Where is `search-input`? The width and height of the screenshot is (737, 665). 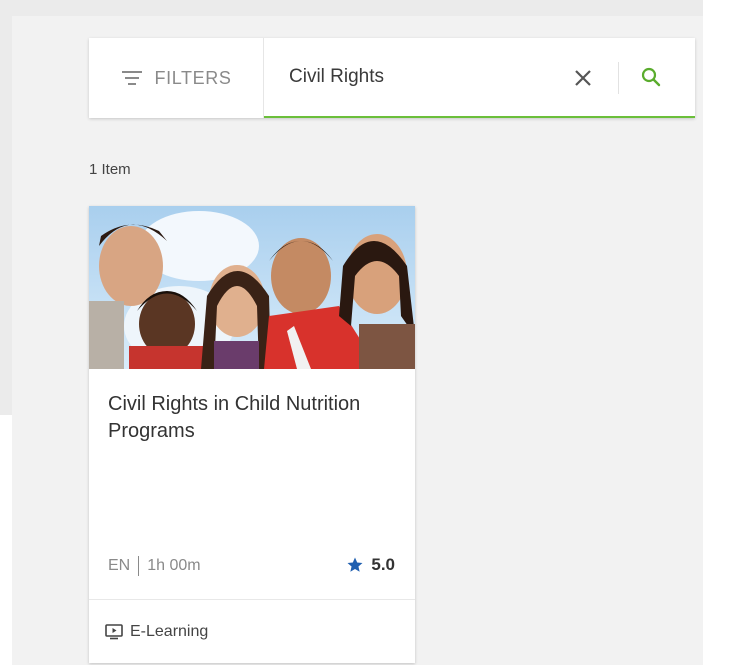
search-input is located at coordinates (422, 77).